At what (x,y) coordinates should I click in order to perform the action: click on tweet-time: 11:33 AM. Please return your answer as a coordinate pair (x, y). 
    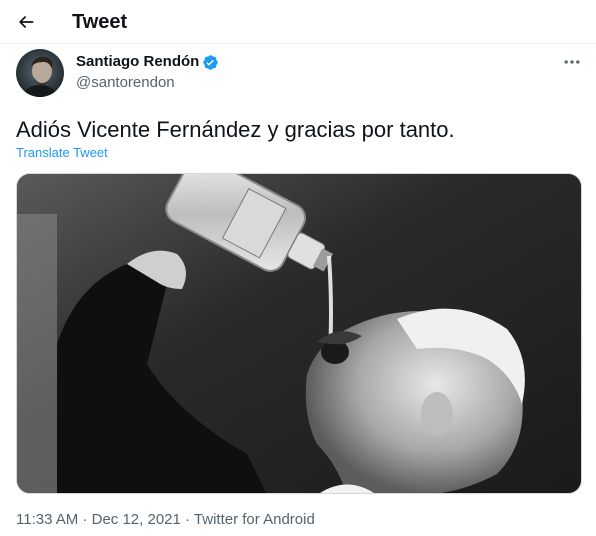
    Looking at the image, I should click on (47, 519).